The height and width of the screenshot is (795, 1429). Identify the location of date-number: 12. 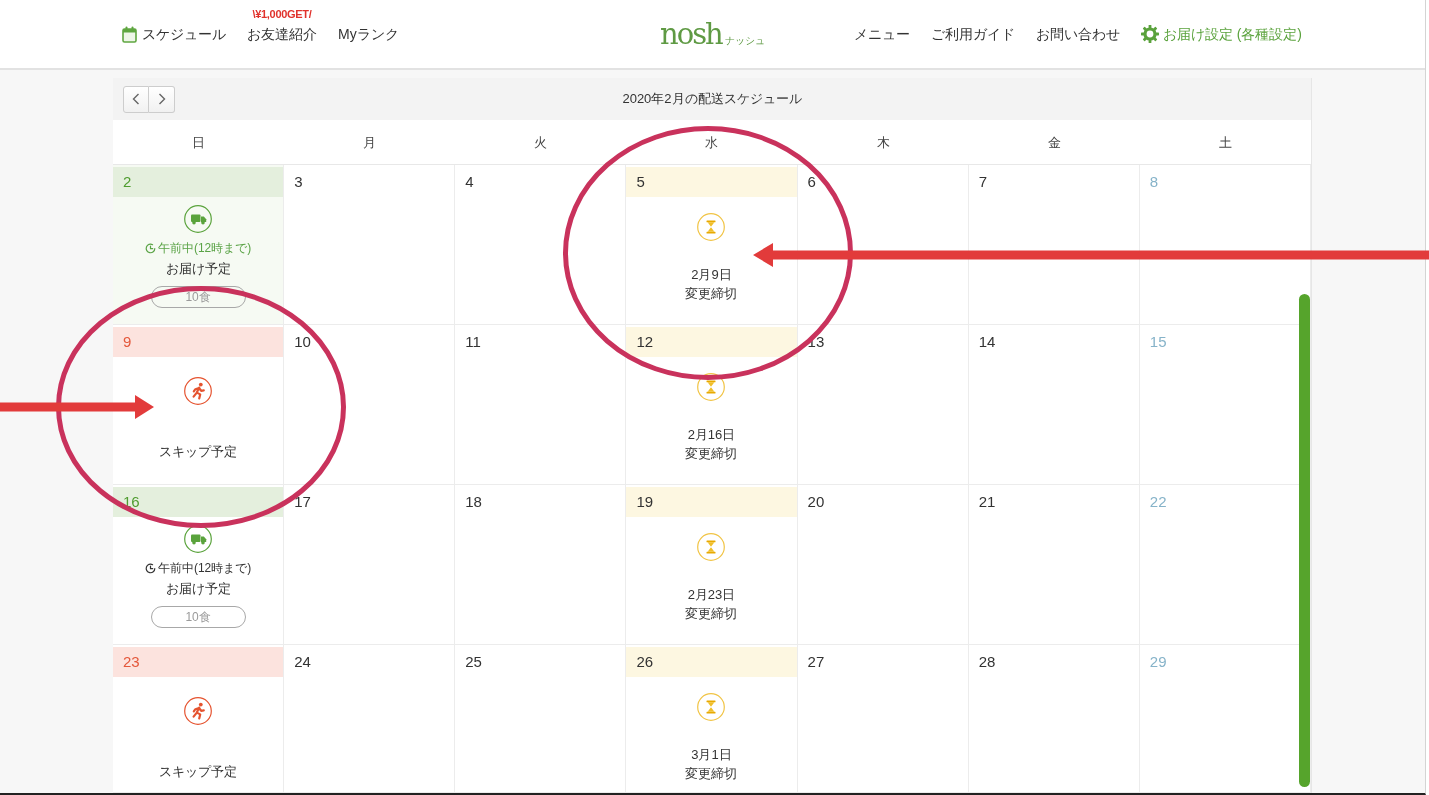
(645, 342).